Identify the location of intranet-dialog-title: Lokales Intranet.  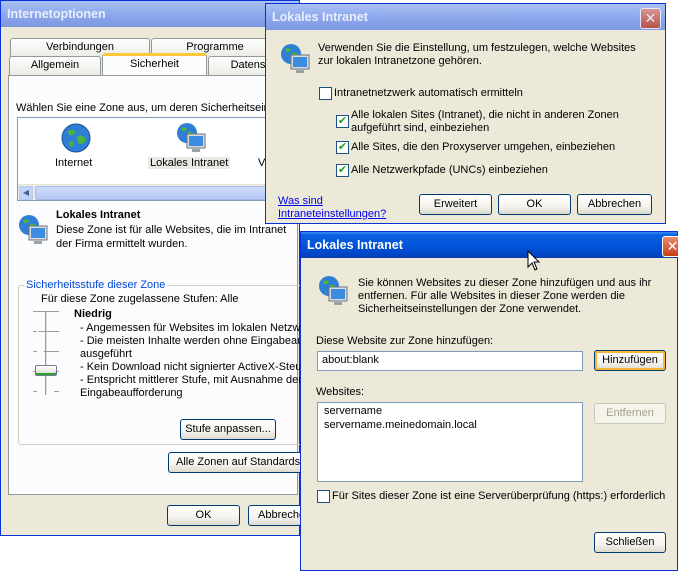
(320, 17).